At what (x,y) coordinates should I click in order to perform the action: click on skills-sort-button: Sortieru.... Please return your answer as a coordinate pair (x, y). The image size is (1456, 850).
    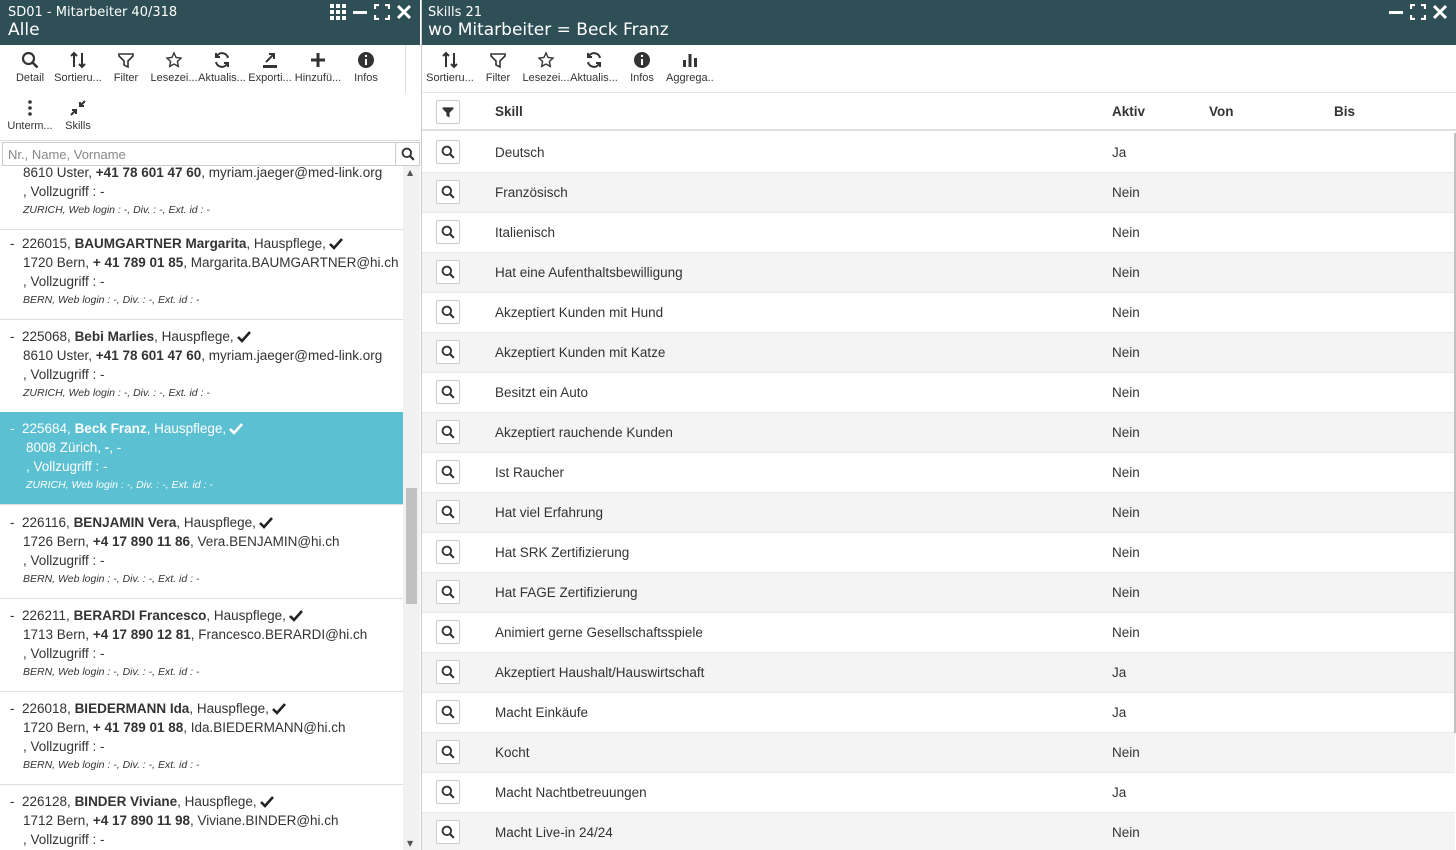
    Looking at the image, I should click on (450, 68).